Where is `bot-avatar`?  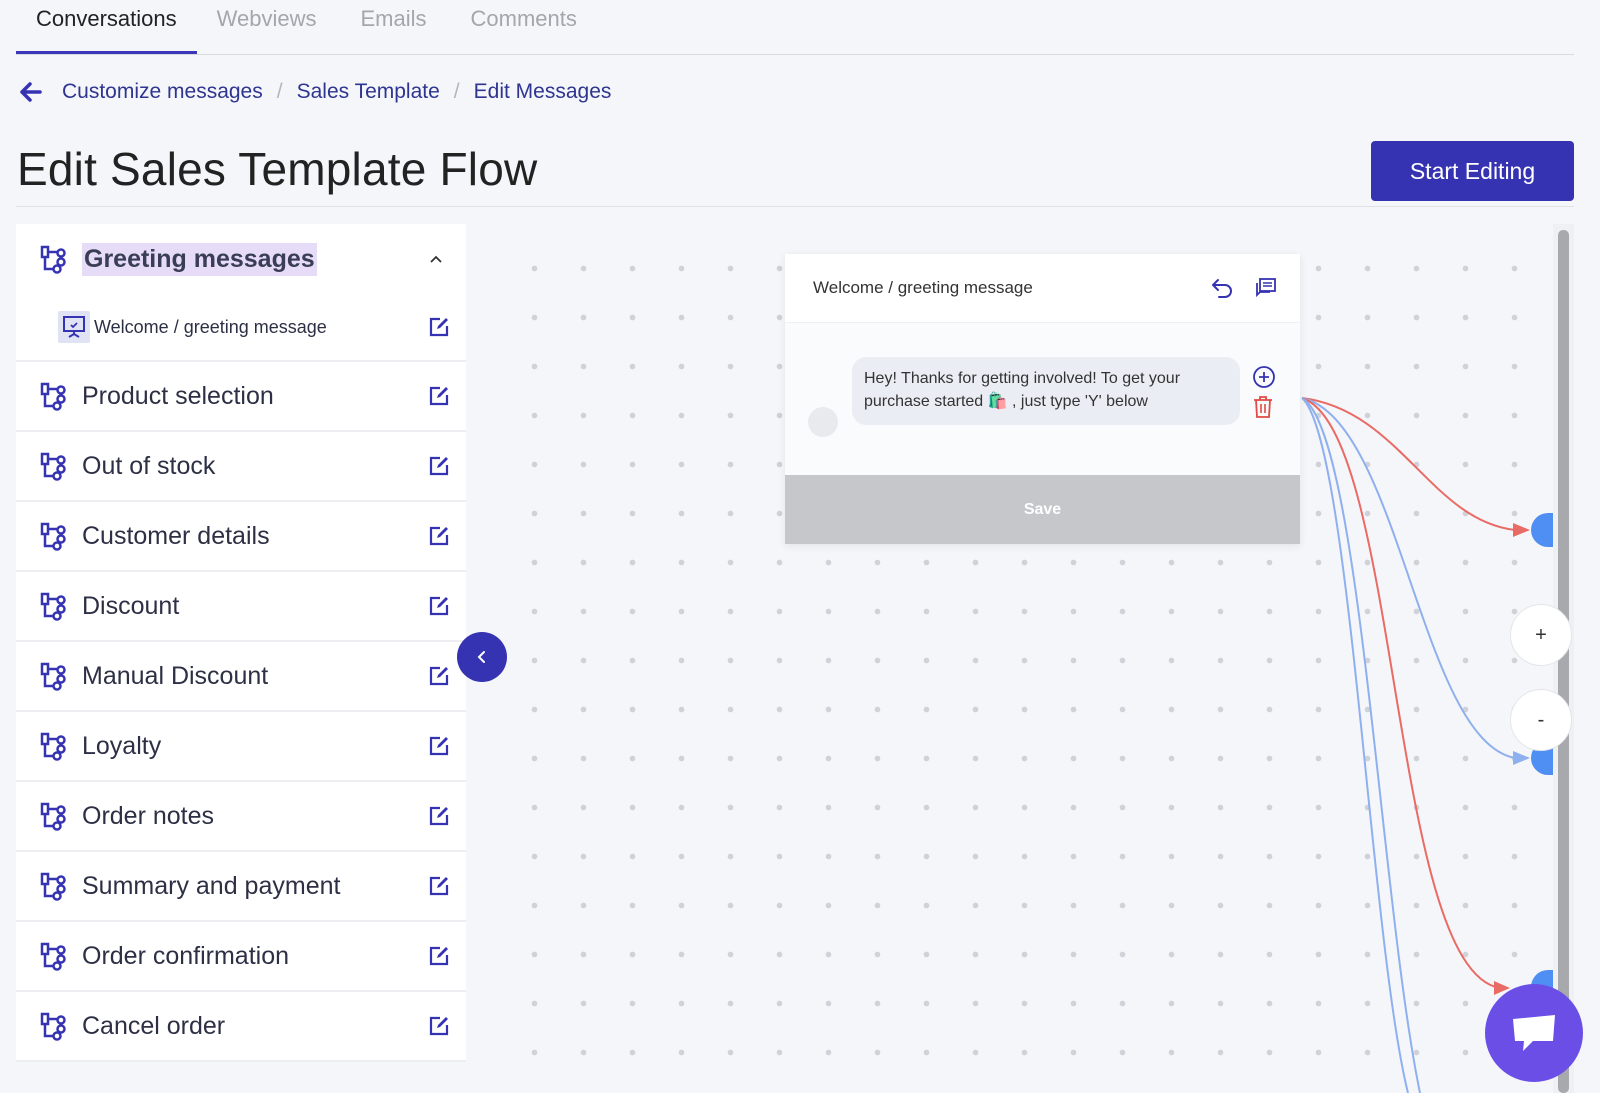 bot-avatar is located at coordinates (823, 422).